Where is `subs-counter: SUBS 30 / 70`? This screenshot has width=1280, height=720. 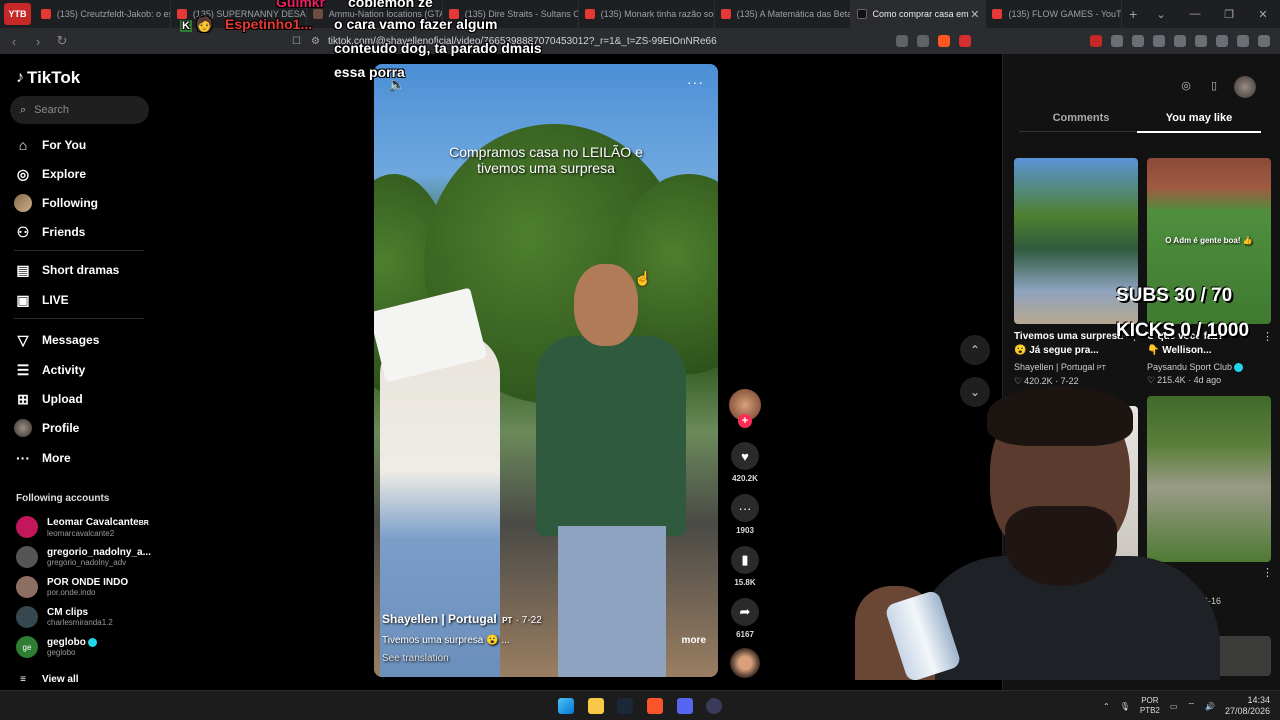 subs-counter: SUBS 30 / 70 is located at coordinates (1174, 295).